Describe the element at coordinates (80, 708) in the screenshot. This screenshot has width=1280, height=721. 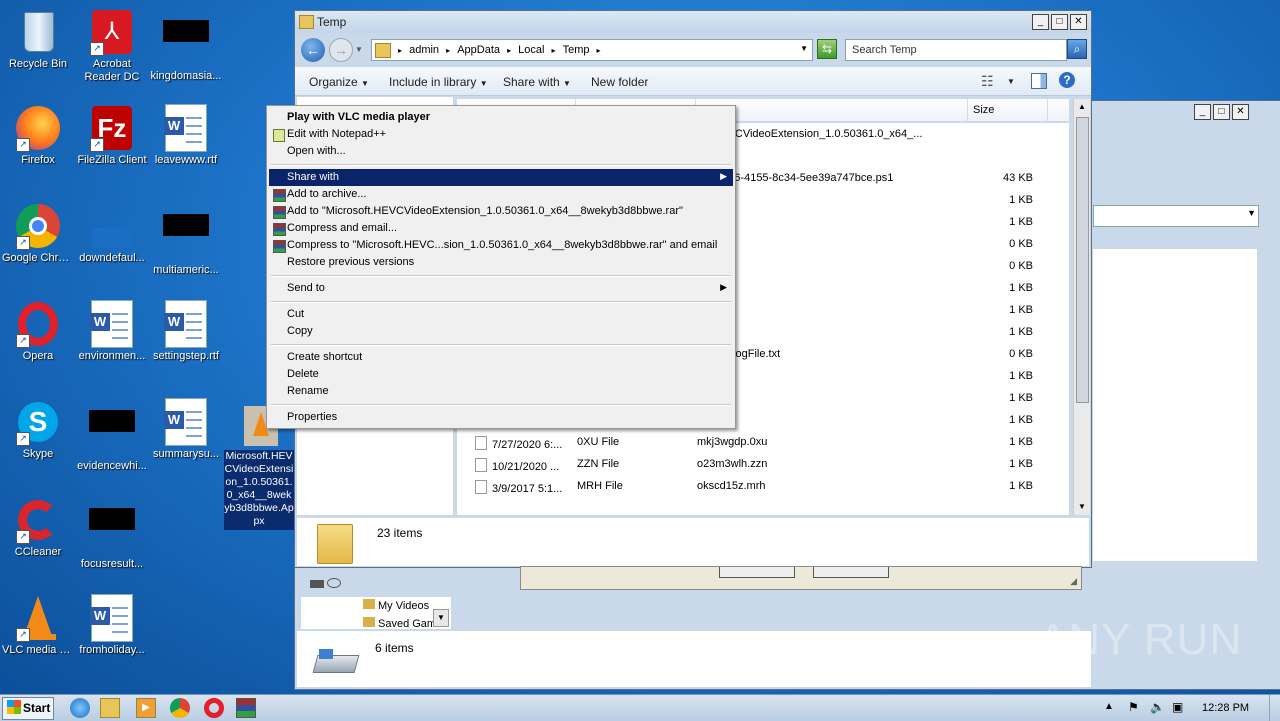
I see `internet-explorer-icon` at that location.